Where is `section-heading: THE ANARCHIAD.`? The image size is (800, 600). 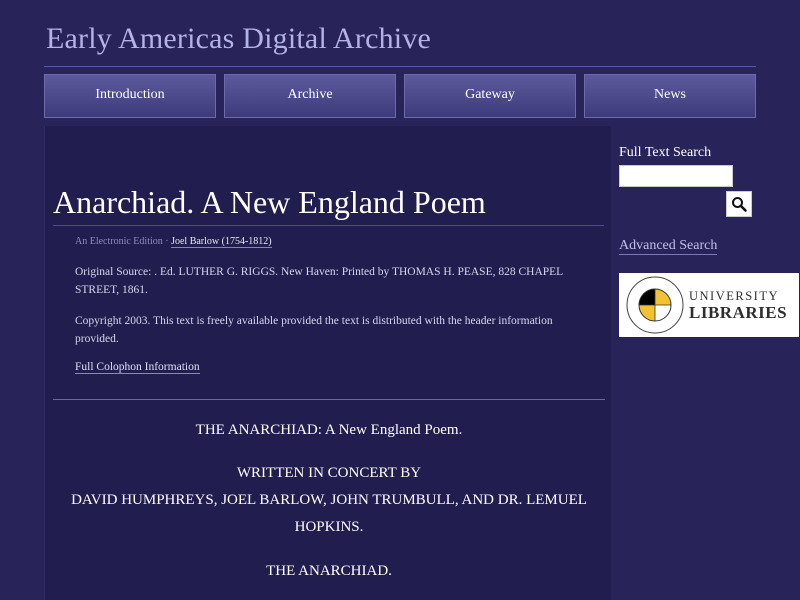
section-heading: THE ANARCHIAD. is located at coordinates (329, 571).